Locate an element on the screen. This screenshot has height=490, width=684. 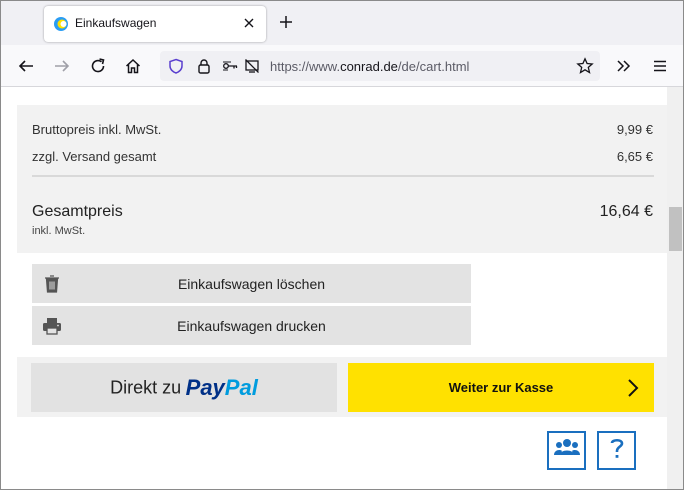
forward-arrow-icon is located at coordinates (62, 66).